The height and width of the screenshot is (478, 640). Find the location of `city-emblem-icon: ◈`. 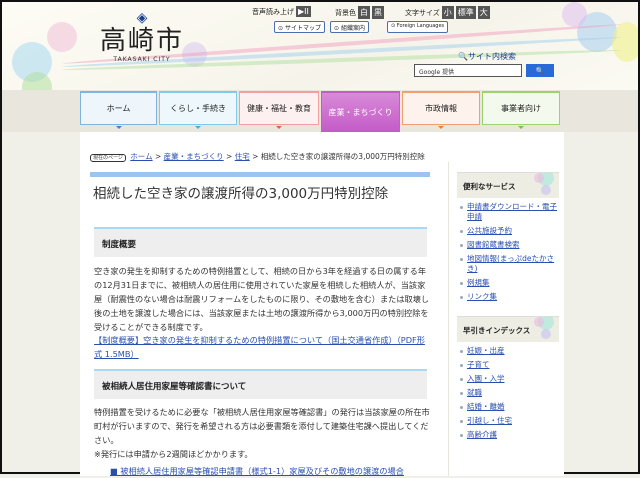

city-emblem-icon: ◈ is located at coordinates (142, 18).